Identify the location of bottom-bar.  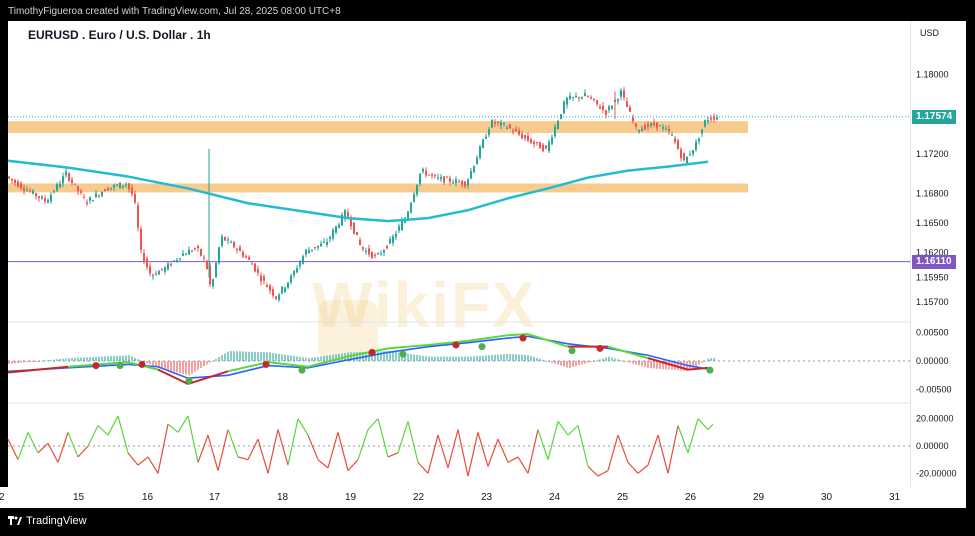
(487, 522).